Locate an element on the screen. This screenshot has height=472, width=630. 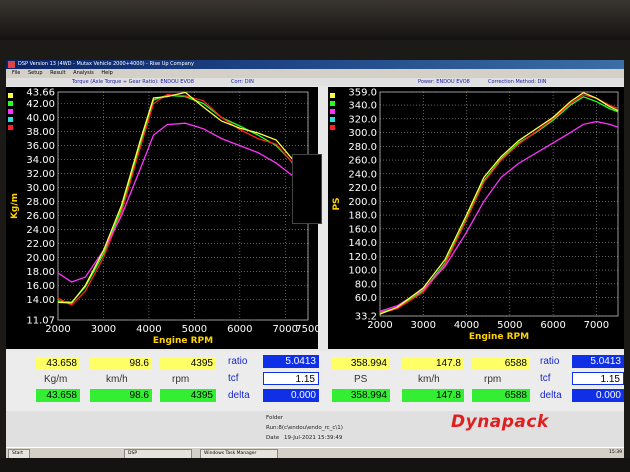
torque-ytick-13: 18.00 is located at coordinates (40, 272).